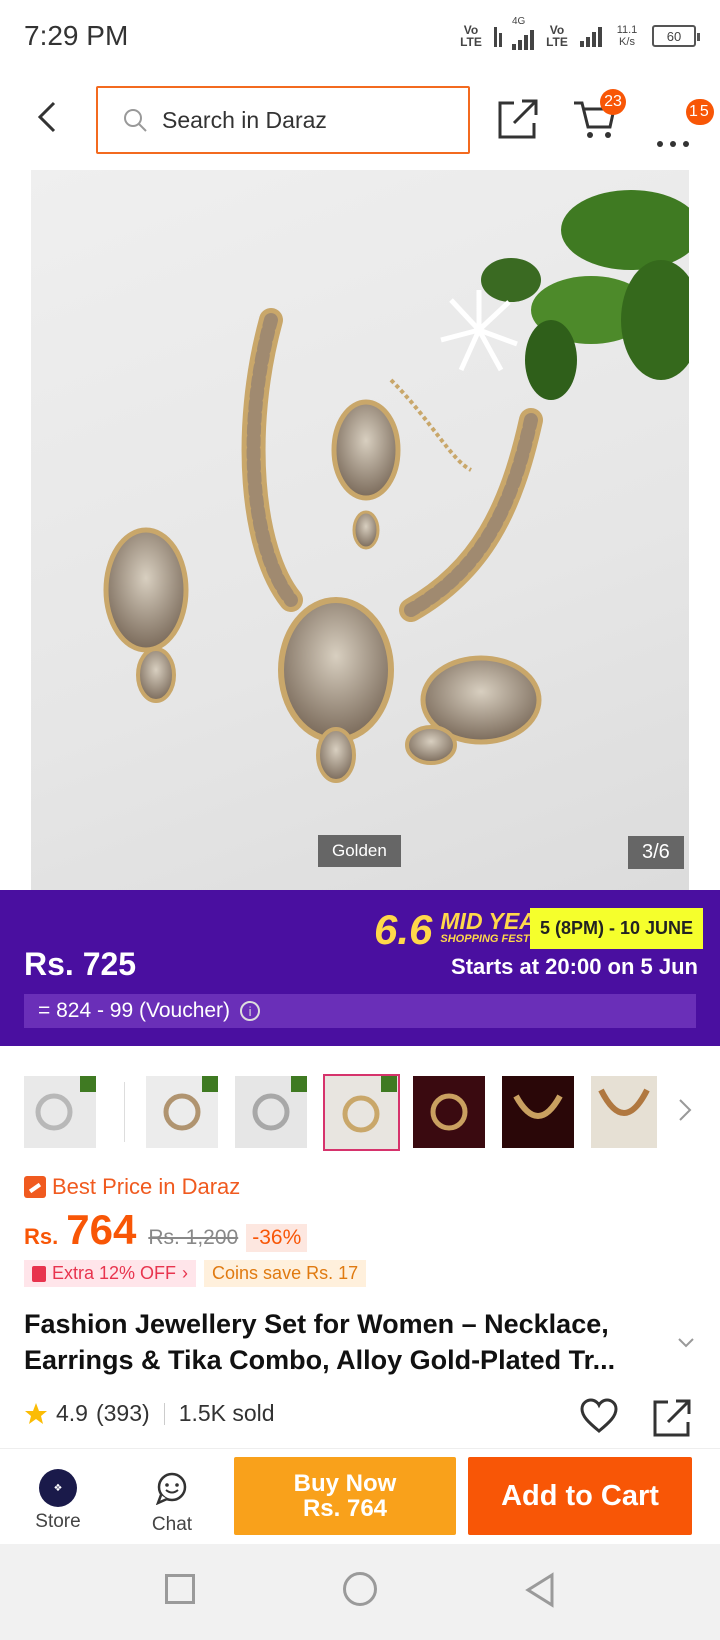  Describe the element at coordinates (171, 1489) in the screenshot. I see `chat-icon` at that location.